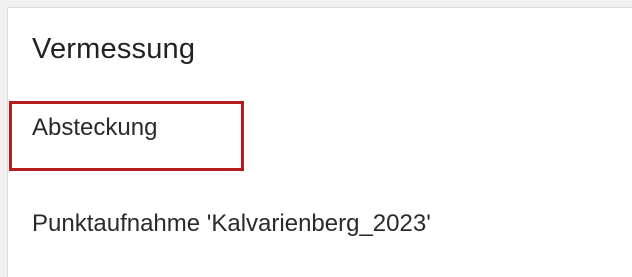  Describe the element at coordinates (95, 127) in the screenshot. I see `menu-item-label: Absteckung` at that location.